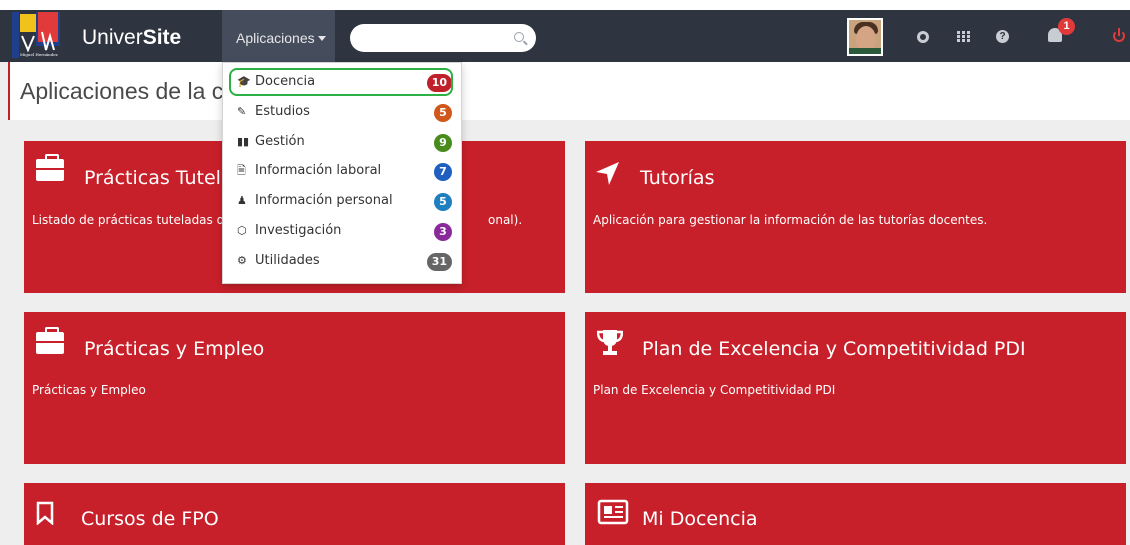  What do you see at coordinates (613, 514) in the screenshot?
I see `newspaper-icon` at bounding box center [613, 514].